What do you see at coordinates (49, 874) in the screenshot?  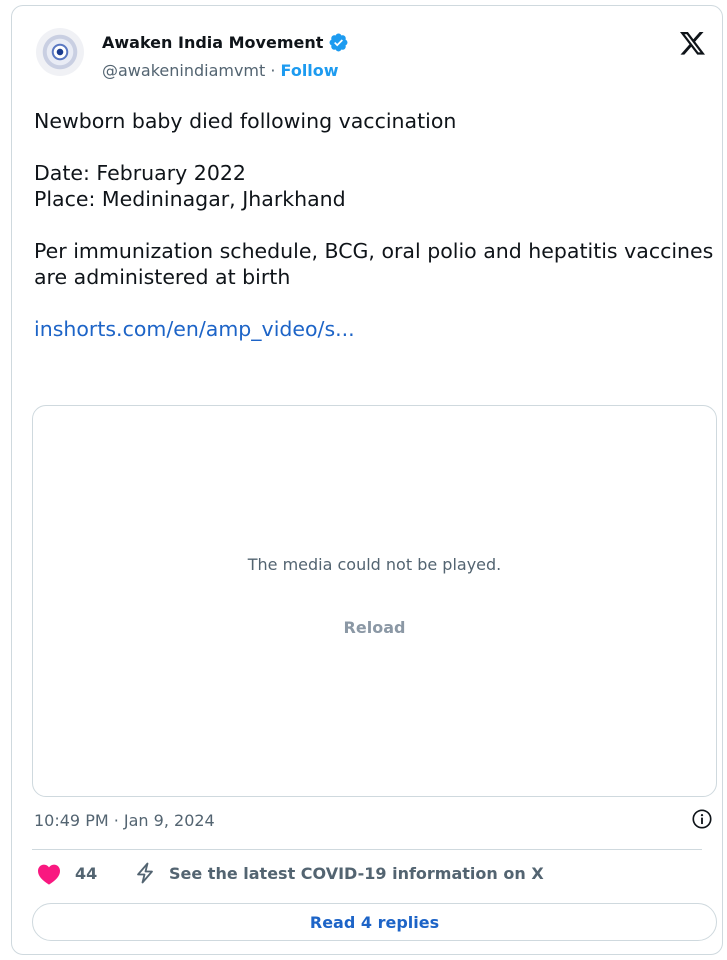 I see `heart-icon` at bounding box center [49, 874].